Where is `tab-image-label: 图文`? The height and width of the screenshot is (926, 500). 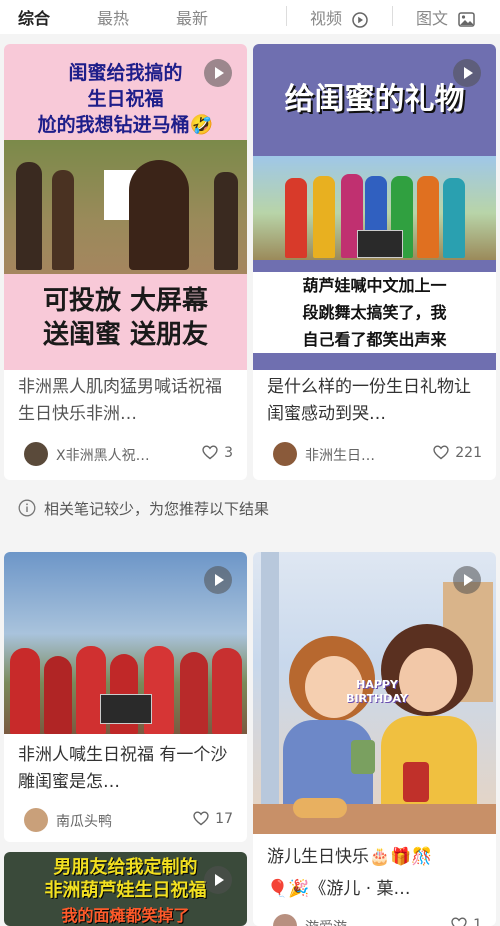
tab-image-label: 图文 is located at coordinates (432, 18).